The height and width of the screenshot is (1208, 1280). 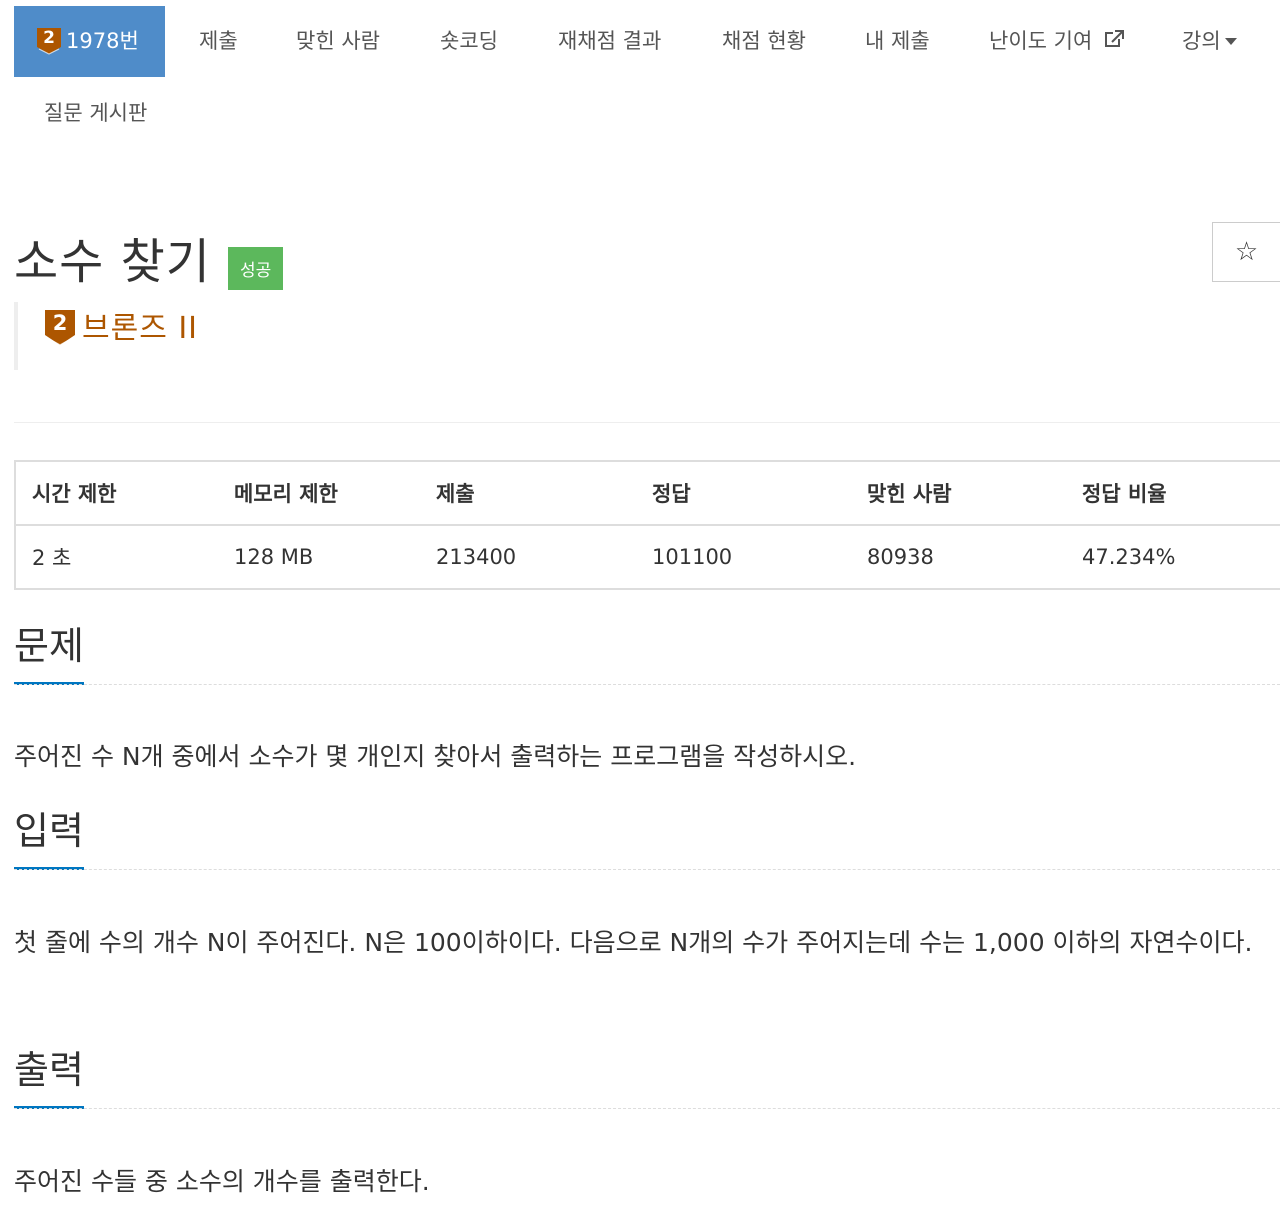 I want to click on nav-tab-short-coding: 숏코딩, so click(x=469, y=41).